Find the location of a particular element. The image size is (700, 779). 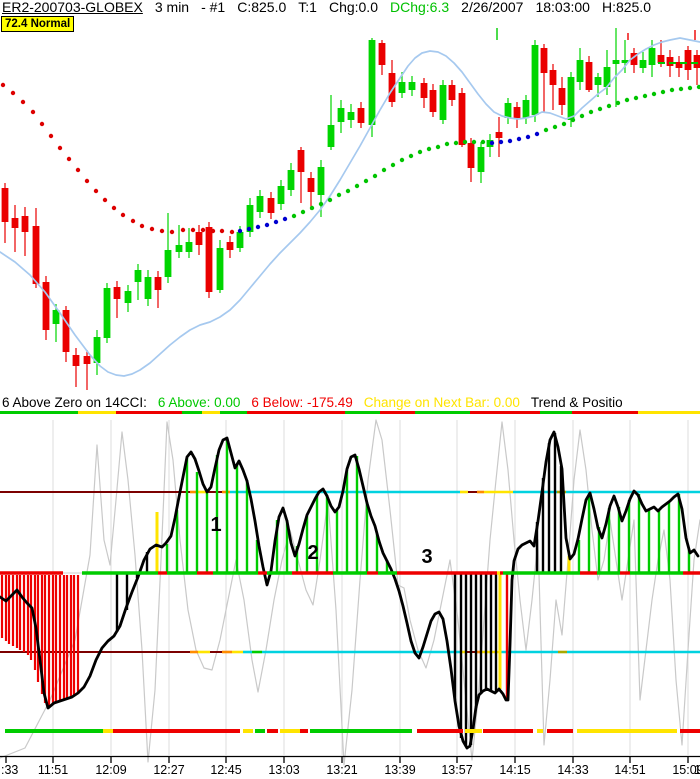

time-axis-label: 13:21 is located at coordinates (342, 770).